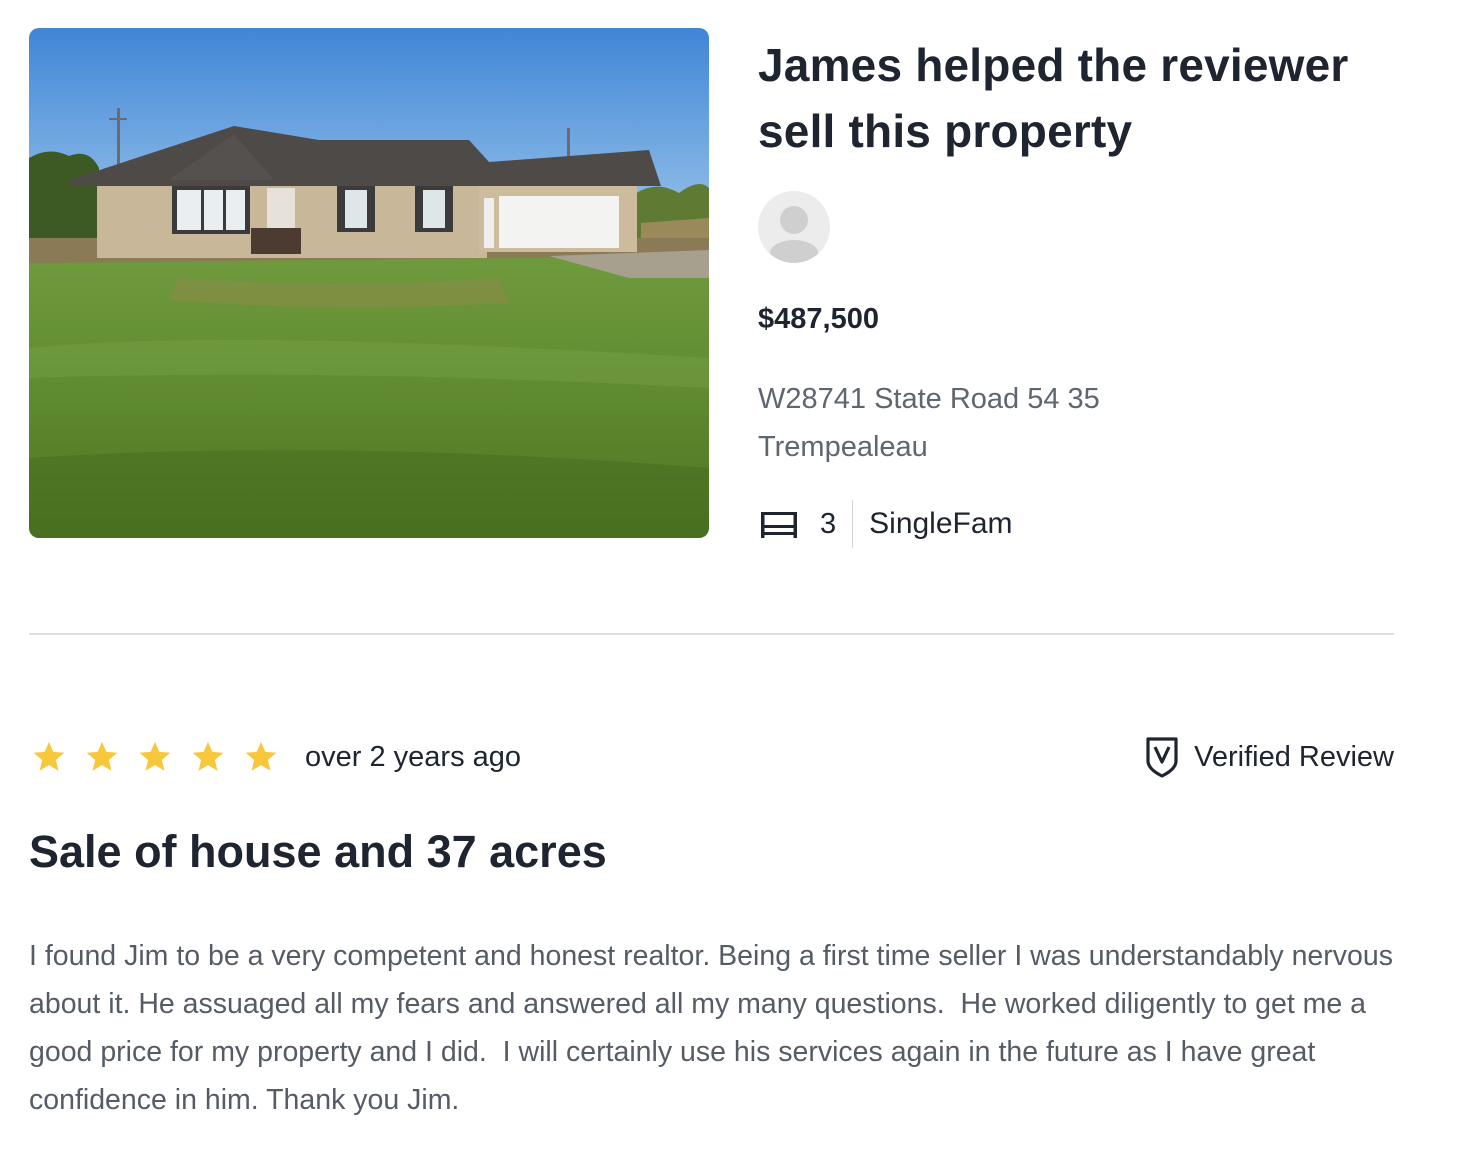  Describe the element at coordinates (941, 523) in the screenshot. I see `property-type: SingleFam` at that location.